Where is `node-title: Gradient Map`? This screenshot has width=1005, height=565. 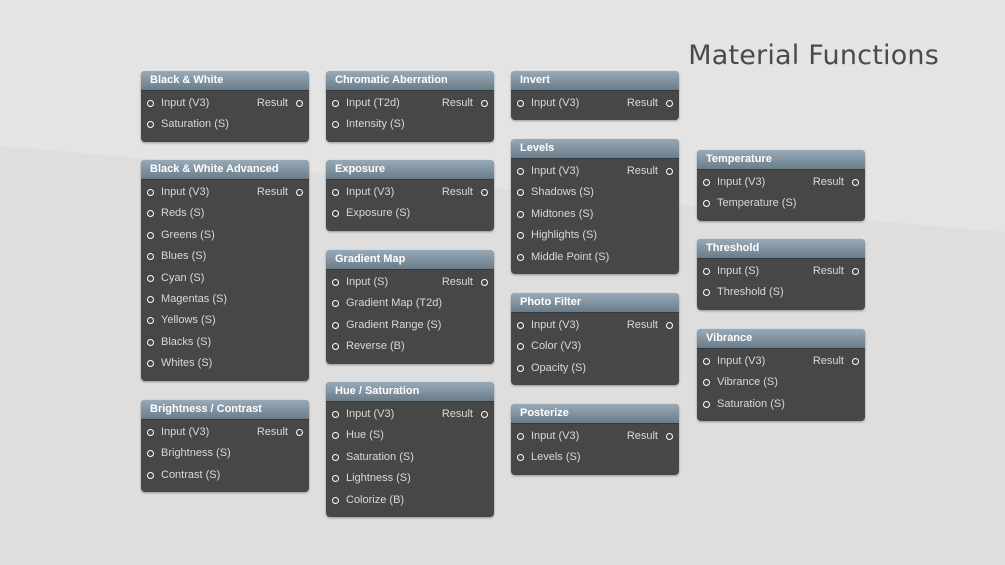
node-title: Gradient Map is located at coordinates (410, 260).